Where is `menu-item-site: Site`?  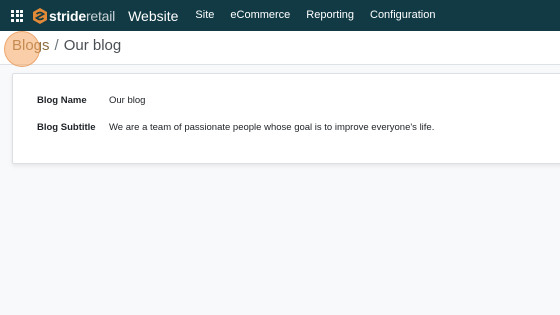
menu-item-site: Site is located at coordinates (204, 15).